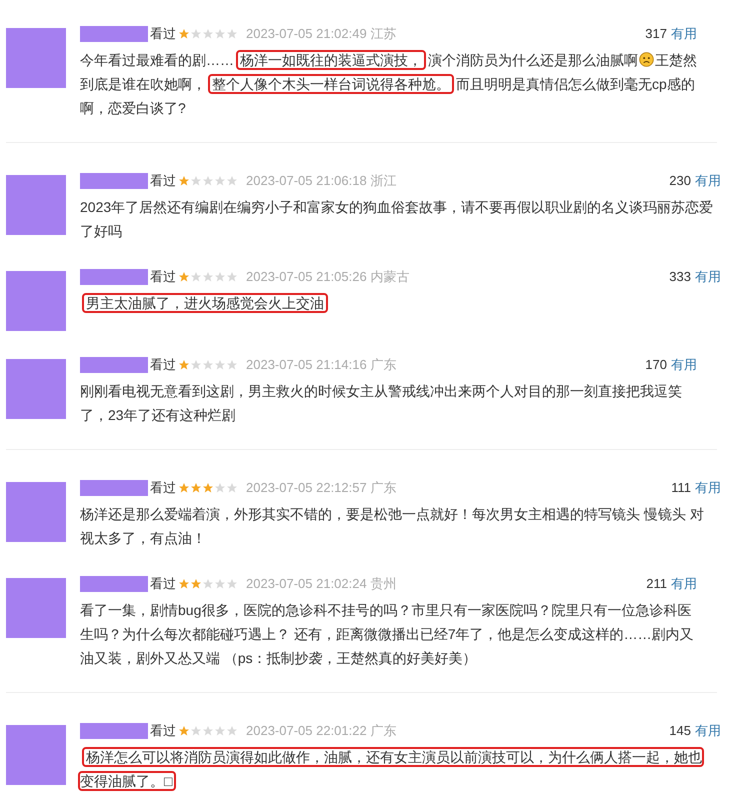  I want to click on review-text: 刚刚看电视无意看到这剧，男主救火的时候女主从警戒线冲出来两个人对目的那一刻直接把我逗笑了，23年了还有这种烂剧, so click(381, 403).